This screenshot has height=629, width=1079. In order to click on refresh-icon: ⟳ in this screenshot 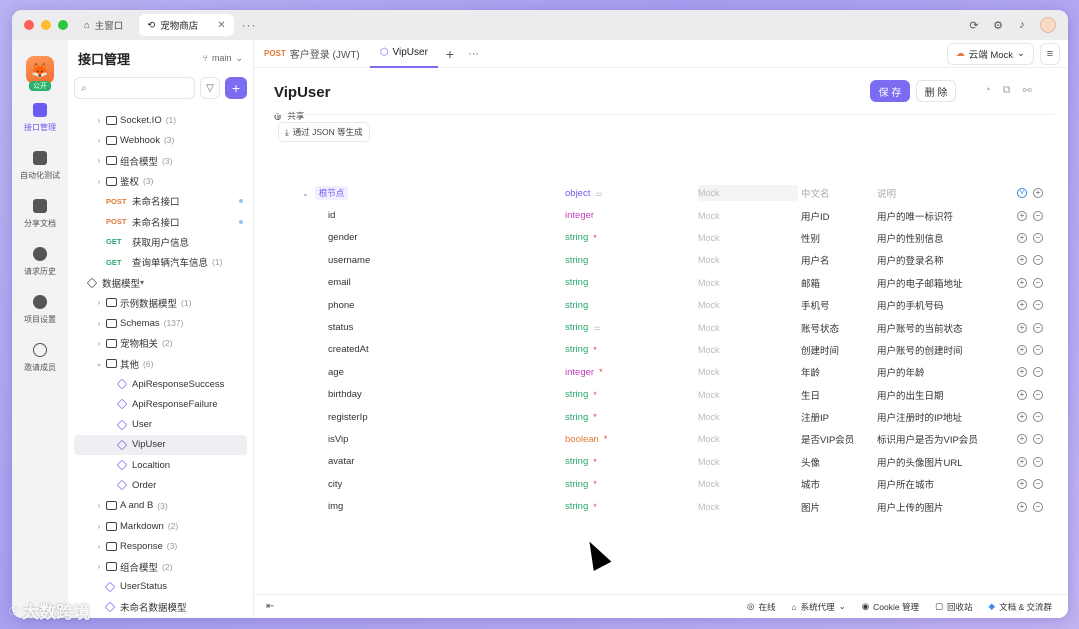, I will do `click(974, 25)`.